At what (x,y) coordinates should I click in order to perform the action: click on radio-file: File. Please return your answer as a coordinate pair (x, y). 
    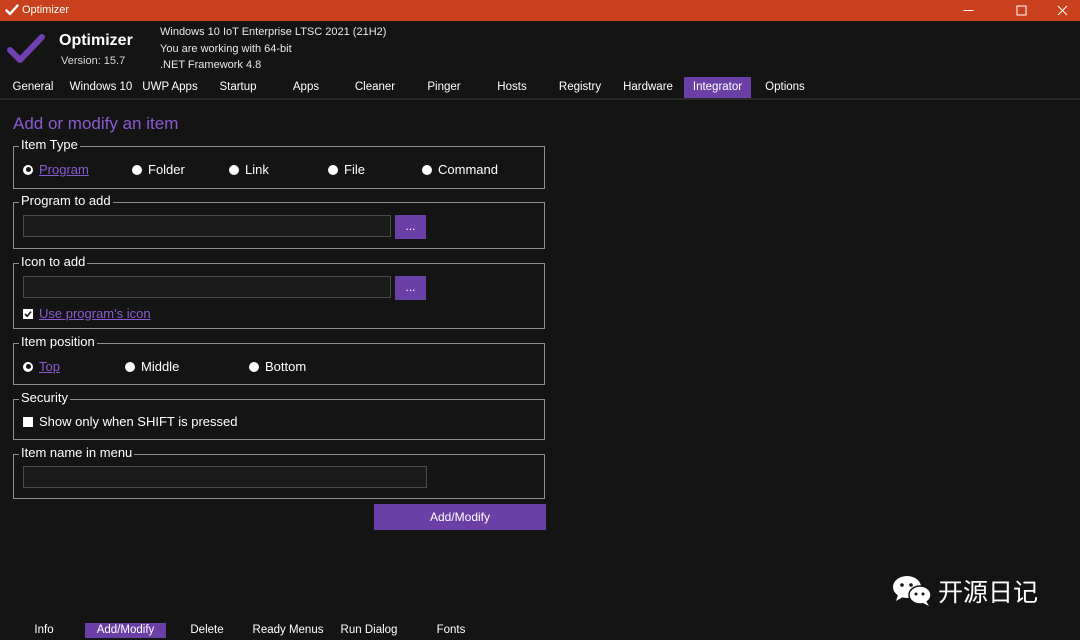
    Looking at the image, I should click on (346, 169).